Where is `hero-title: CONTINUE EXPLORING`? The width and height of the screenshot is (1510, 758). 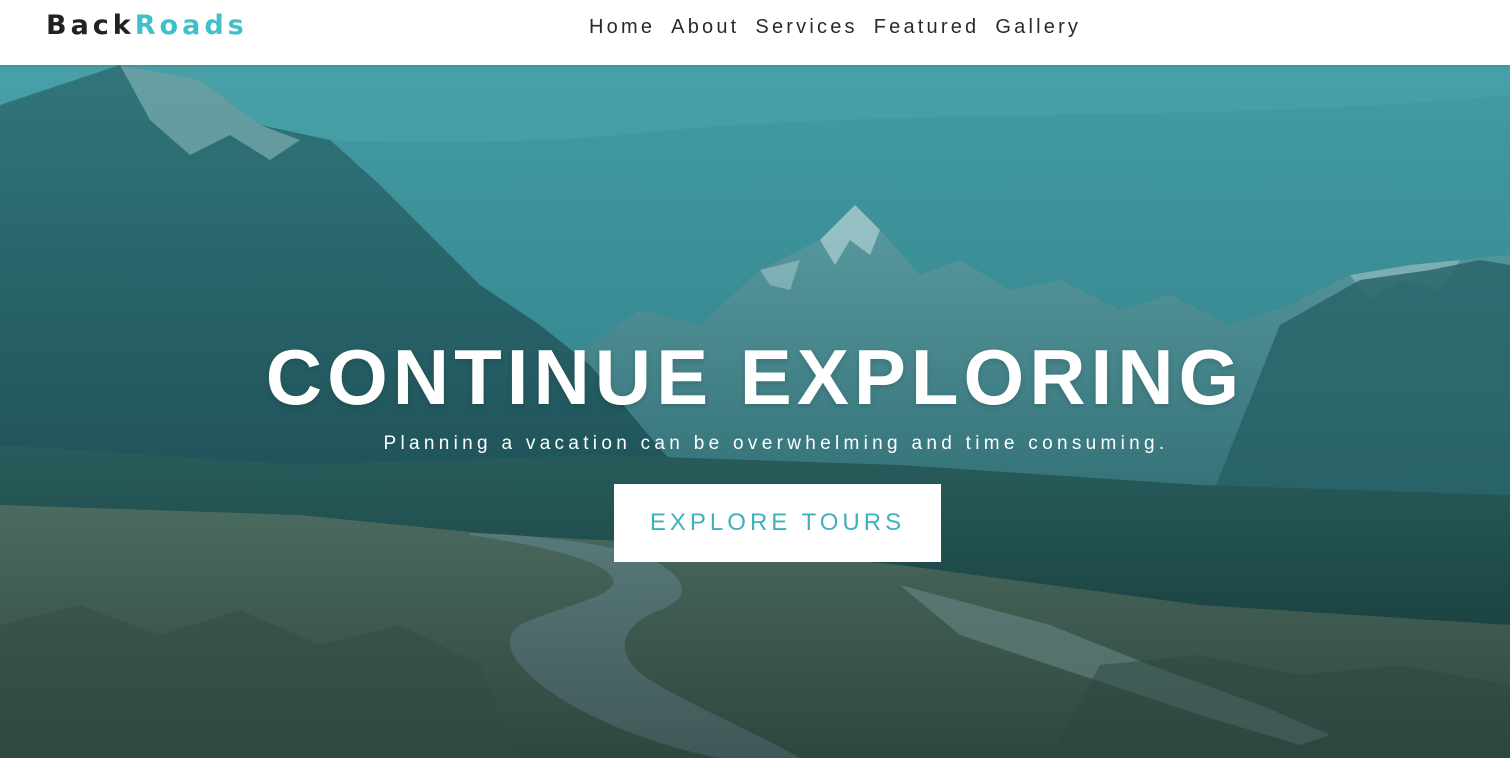
hero-title: CONTINUE EXPLORING is located at coordinates (755, 377).